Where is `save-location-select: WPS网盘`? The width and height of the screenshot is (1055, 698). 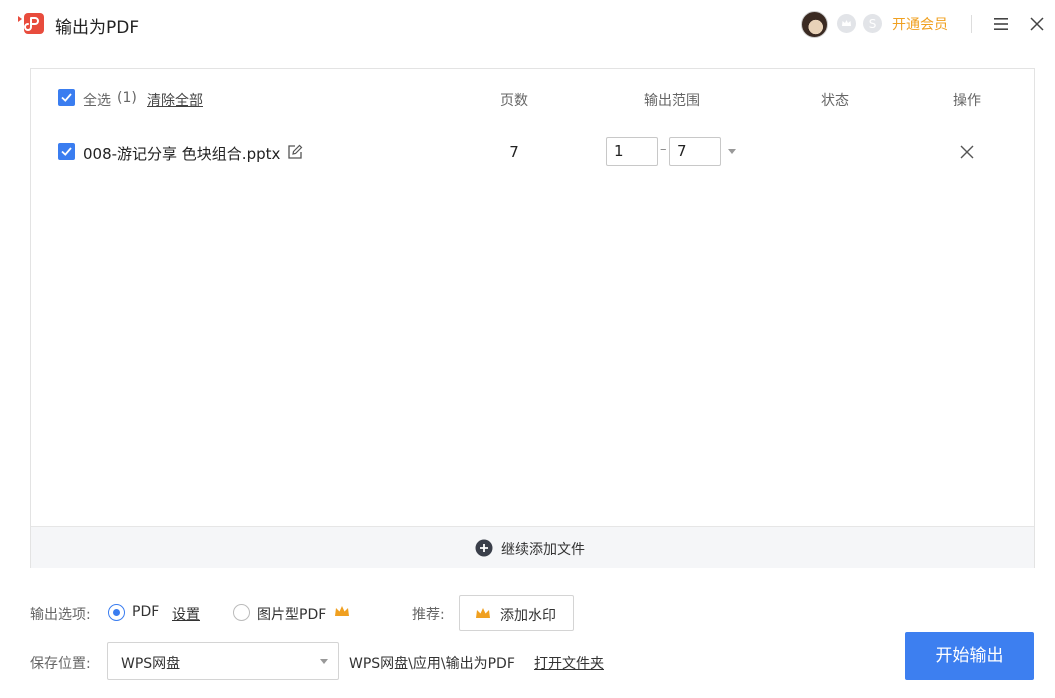
save-location-select: WPS网盘 is located at coordinates (223, 661).